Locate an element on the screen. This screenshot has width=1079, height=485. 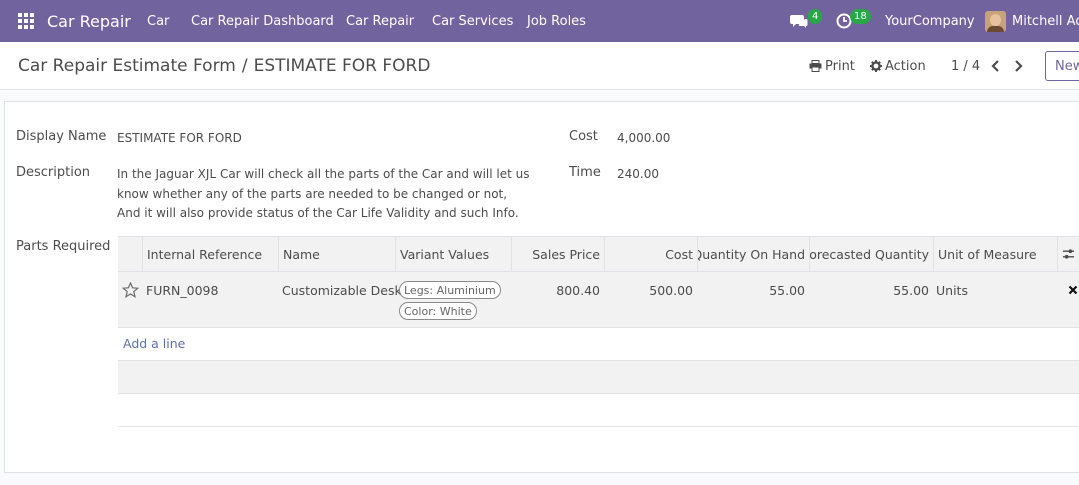
app-brand: Car Repair is located at coordinates (89, 21).